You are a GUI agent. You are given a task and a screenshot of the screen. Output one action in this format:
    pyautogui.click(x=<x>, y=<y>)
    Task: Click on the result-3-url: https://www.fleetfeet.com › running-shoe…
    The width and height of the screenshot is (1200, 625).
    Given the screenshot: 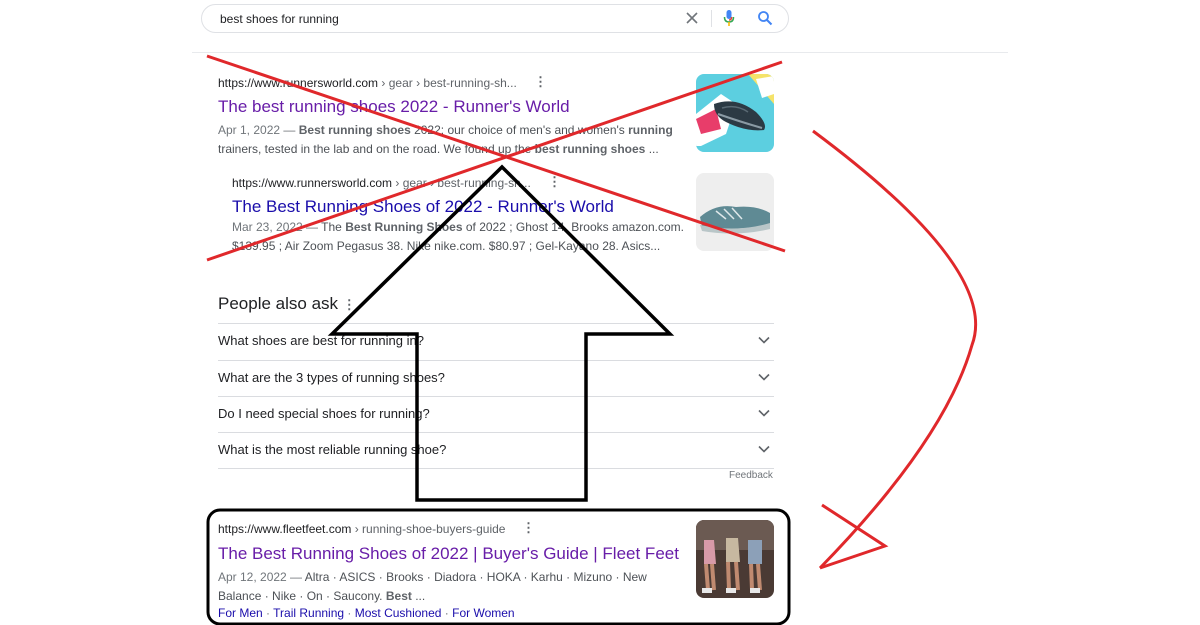 What is the action you would take?
    pyautogui.click(x=361, y=529)
    